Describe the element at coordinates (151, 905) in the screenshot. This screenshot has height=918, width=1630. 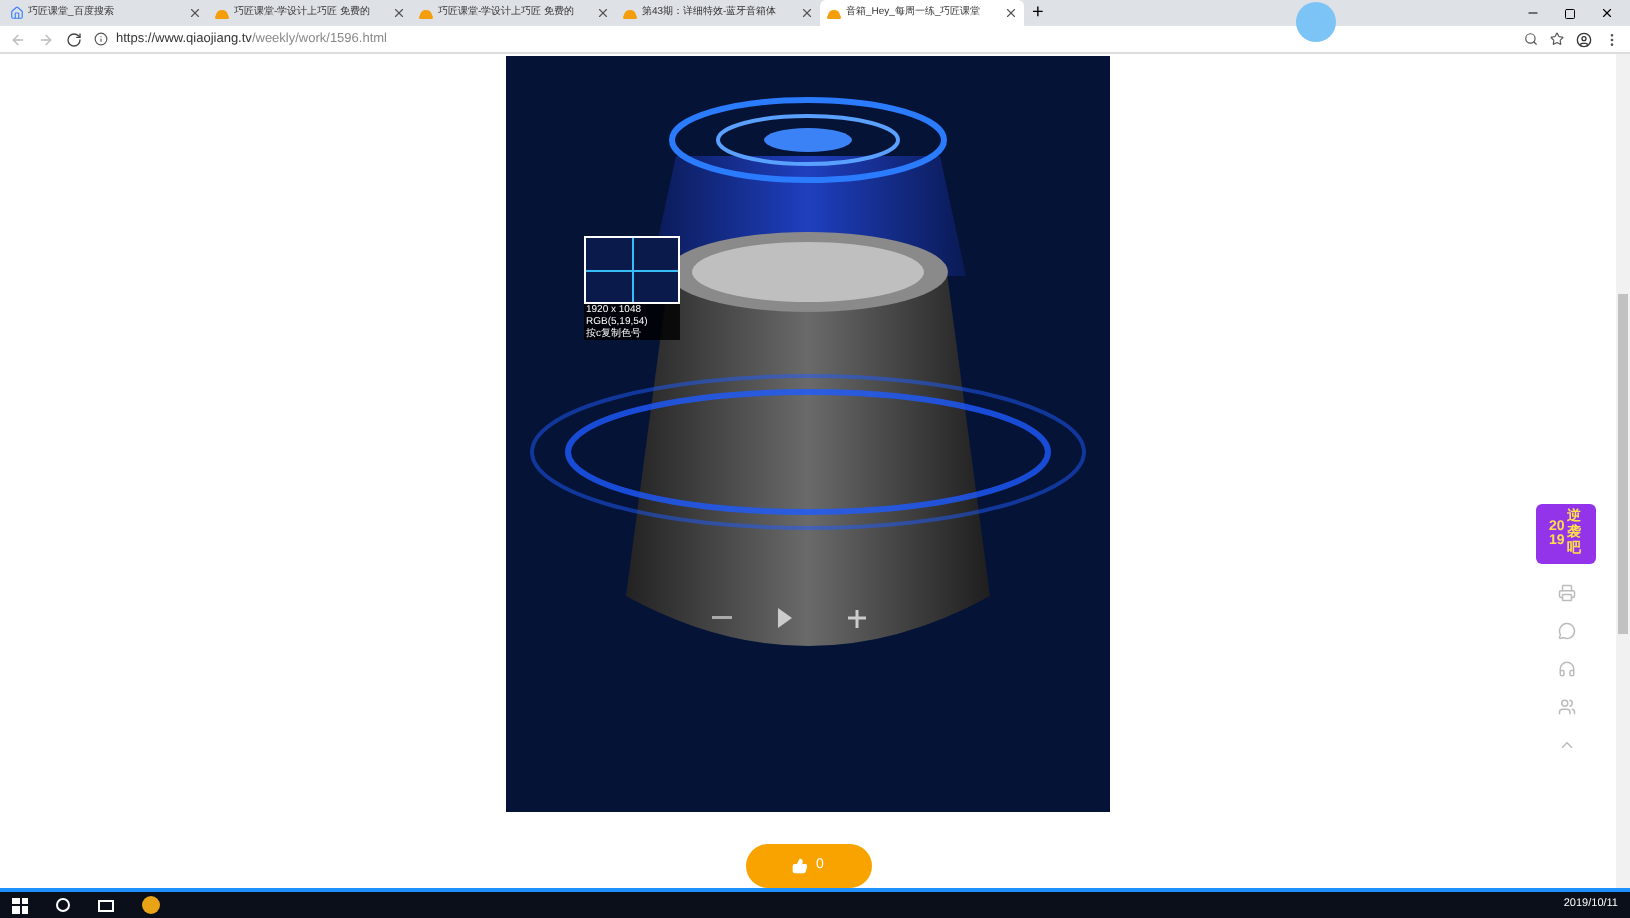
I see `browser-taskbar-icon` at that location.